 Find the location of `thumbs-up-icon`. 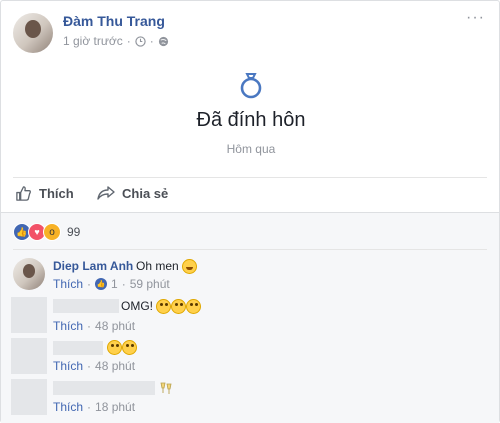

thumbs-up-icon is located at coordinates (23, 193).